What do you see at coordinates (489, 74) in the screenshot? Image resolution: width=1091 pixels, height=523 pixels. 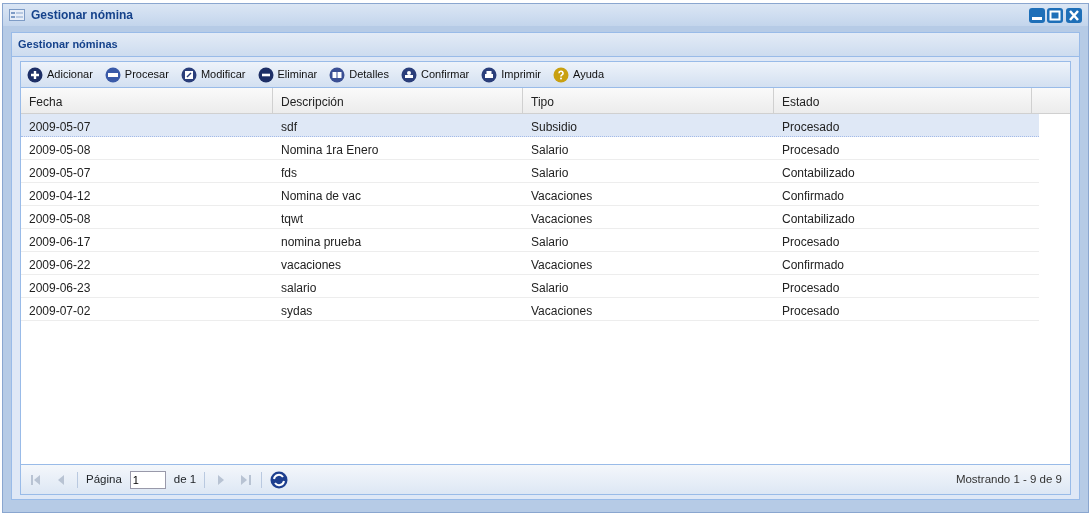 I see `printer-icon` at bounding box center [489, 74].